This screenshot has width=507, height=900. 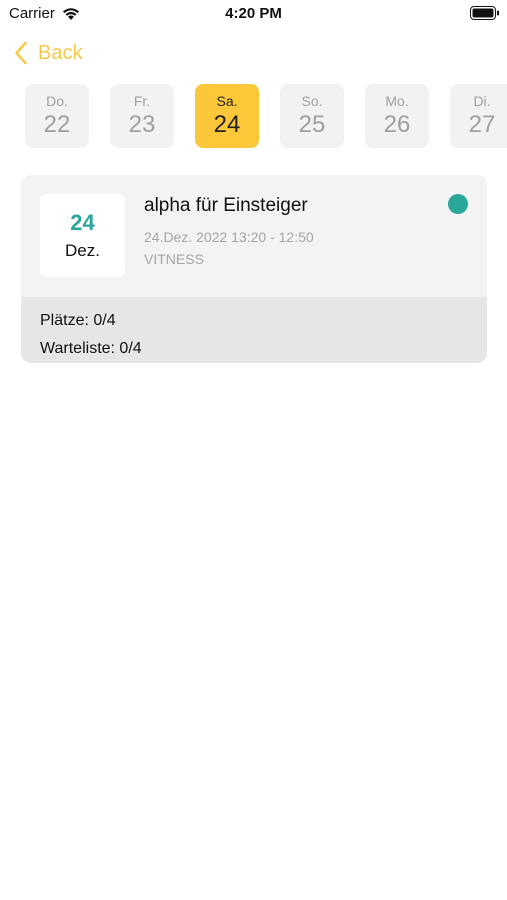 I want to click on day-number: 25, so click(x=312, y=124).